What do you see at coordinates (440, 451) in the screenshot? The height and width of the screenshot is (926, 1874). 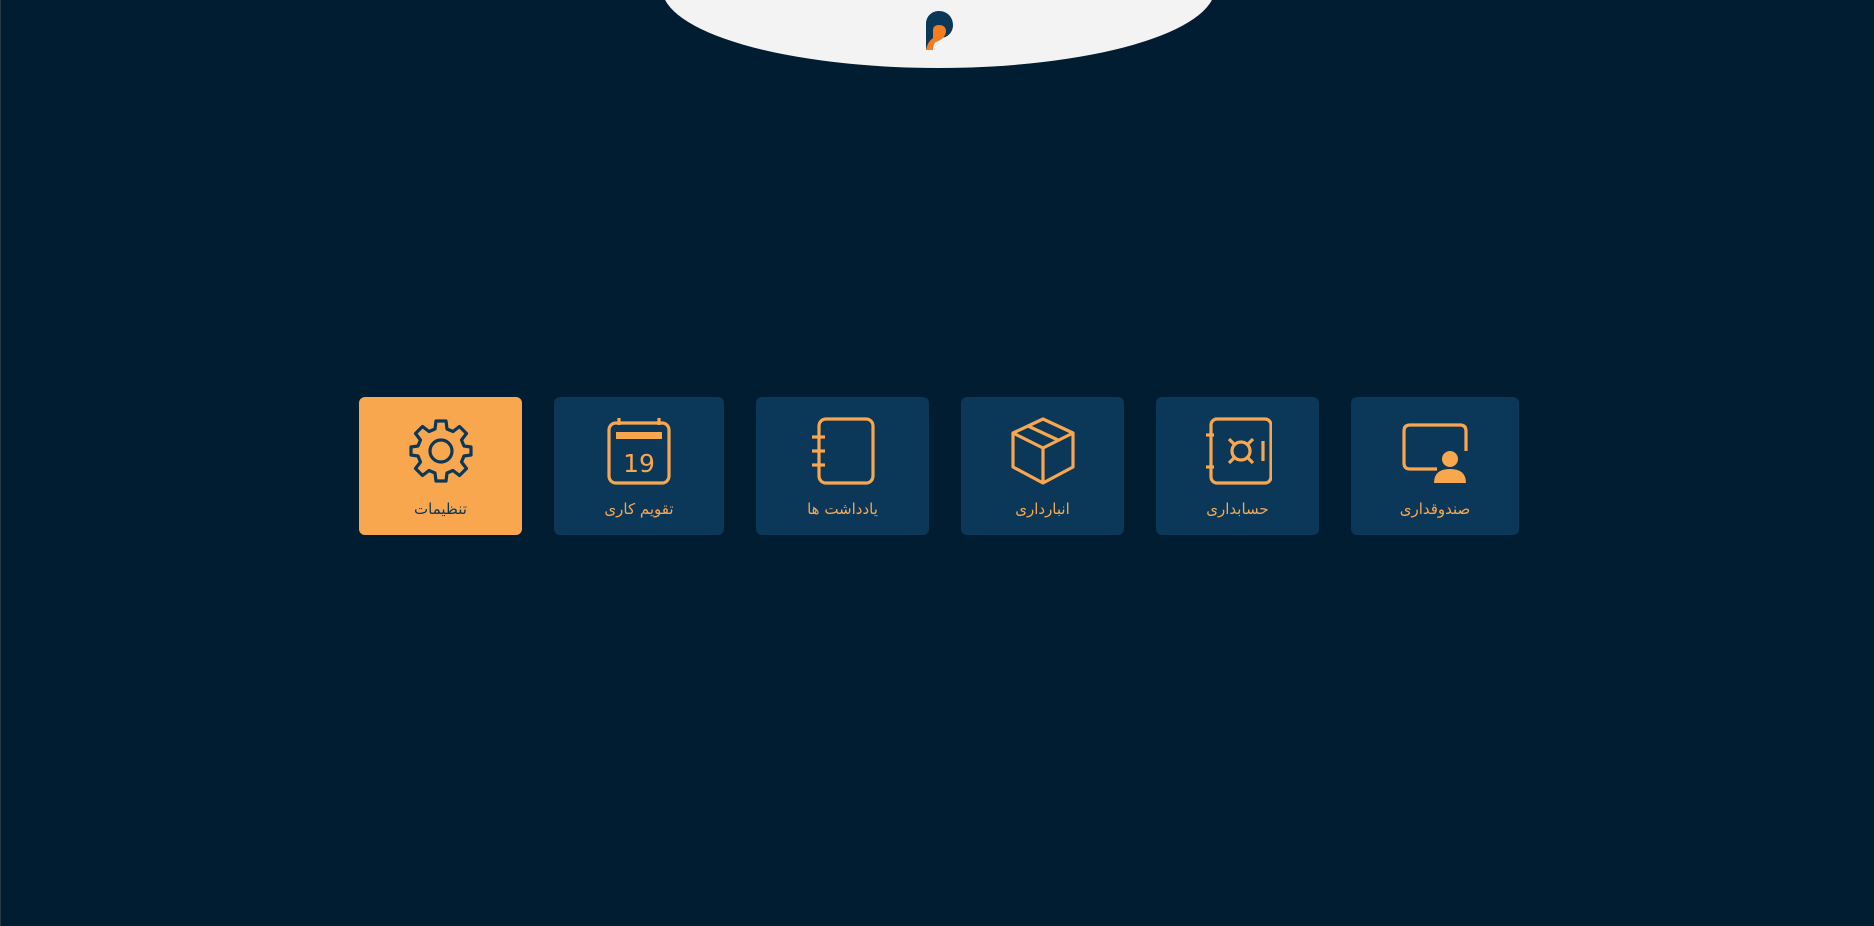 I see `gear-icon` at bounding box center [440, 451].